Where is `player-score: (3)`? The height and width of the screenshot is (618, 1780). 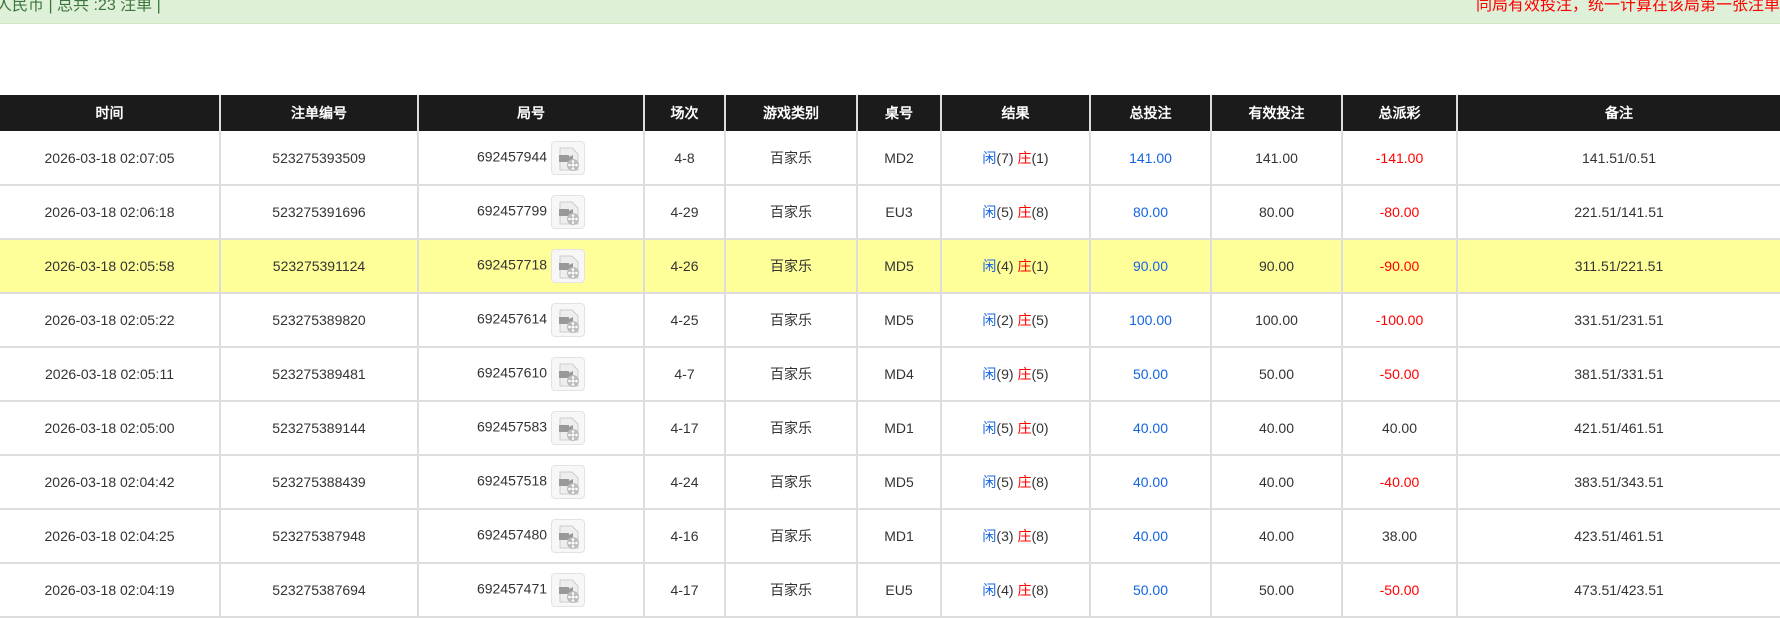 player-score: (3) is located at coordinates (1005, 536).